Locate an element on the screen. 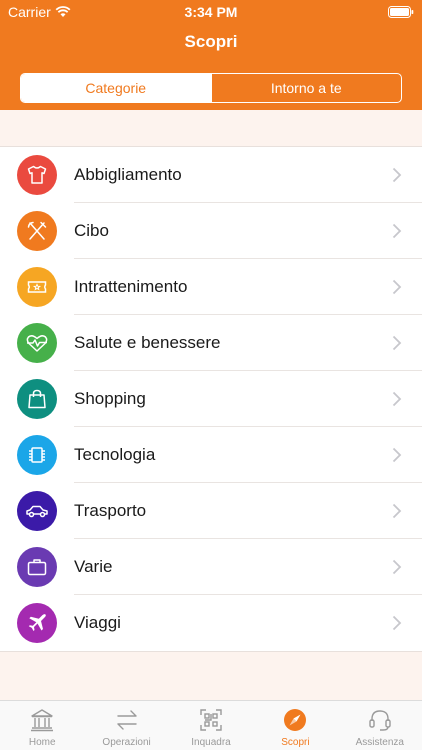 The width and height of the screenshot is (422, 750). category-label: Abbigliamento is located at coordinates (128, 174).